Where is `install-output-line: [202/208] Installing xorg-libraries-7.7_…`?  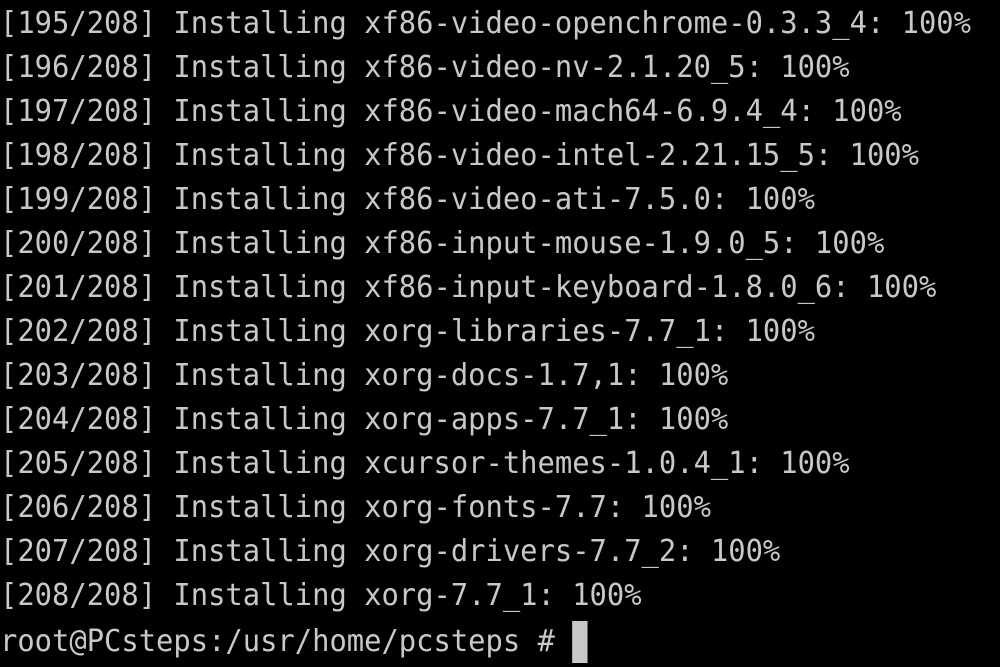 install-output-line: [202/208] Installing xorg-libraries-7.7_… is located at coordinates (407, 331).